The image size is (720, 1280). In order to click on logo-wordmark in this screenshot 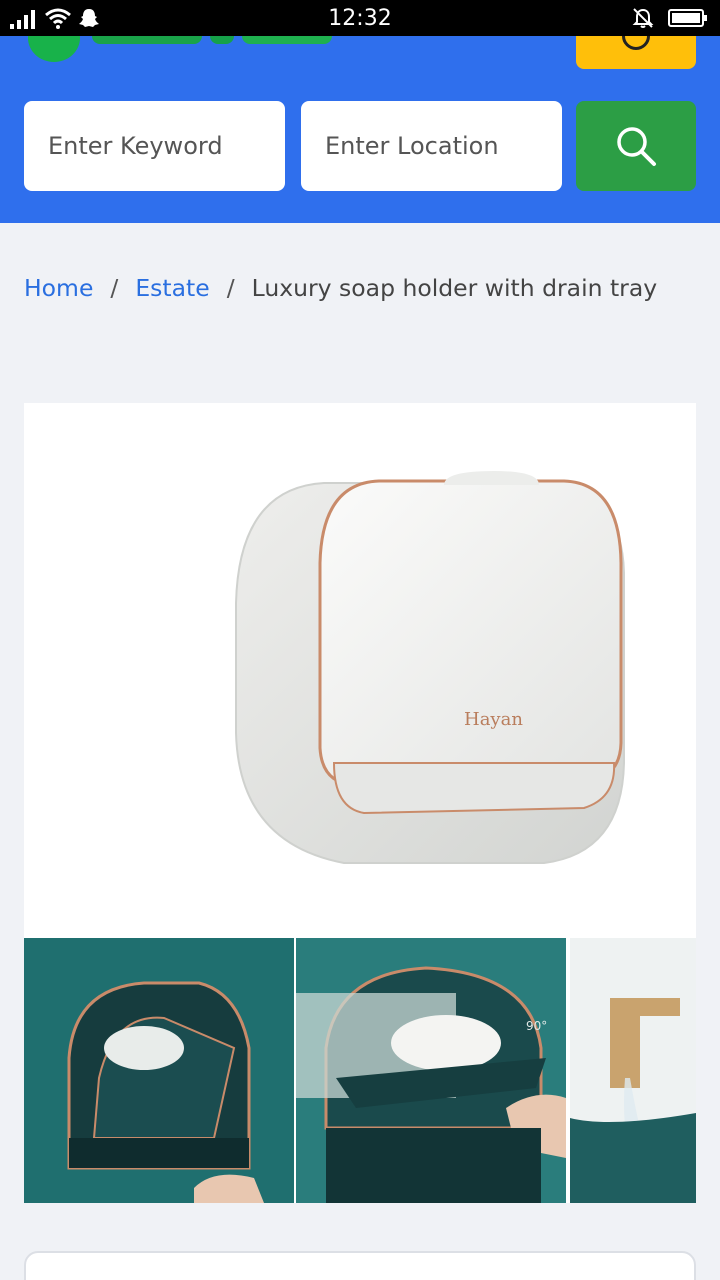, I will do `click(217, 41)`.